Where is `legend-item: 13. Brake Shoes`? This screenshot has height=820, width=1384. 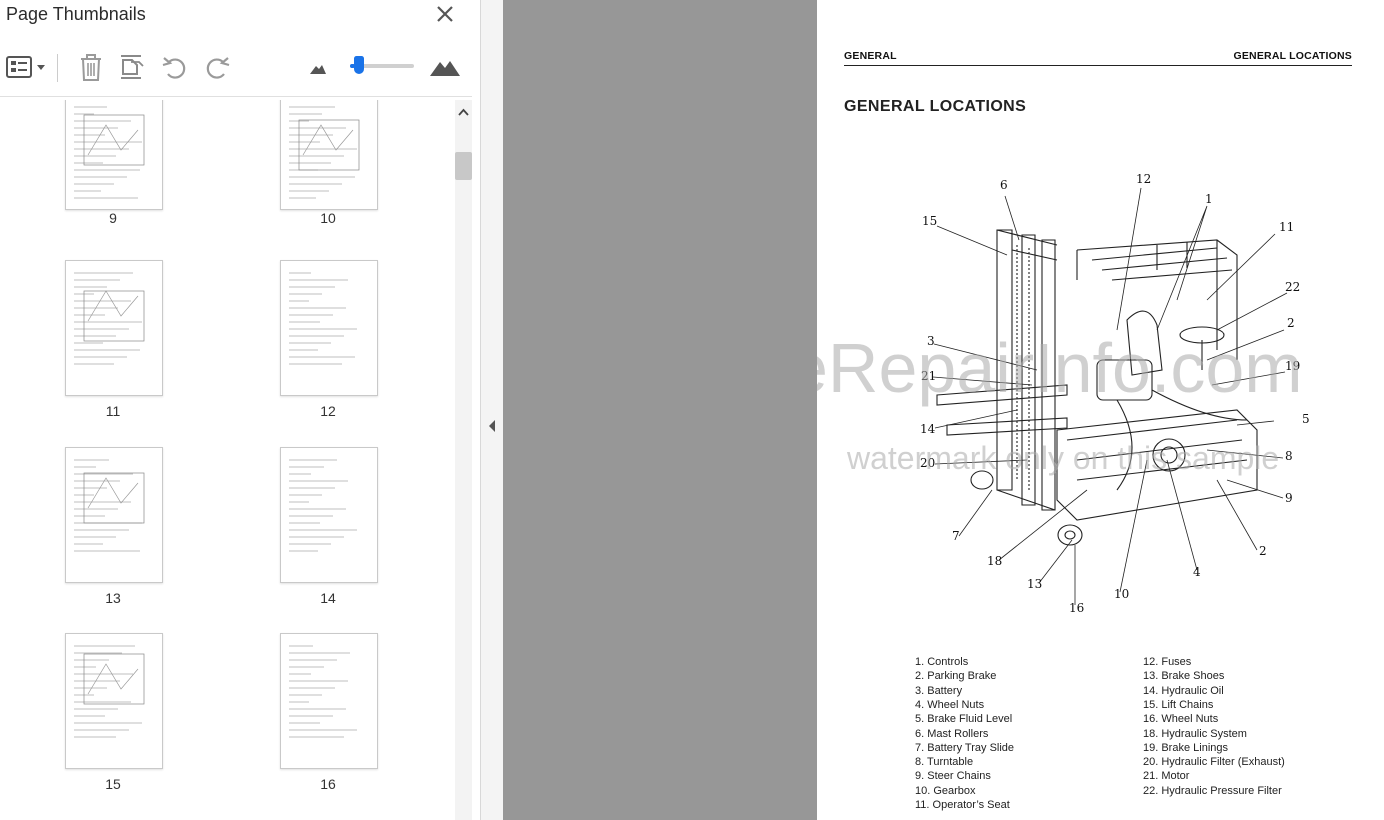 legend-item: 13. Brake Shoes is located at coordinates (1184, 676).